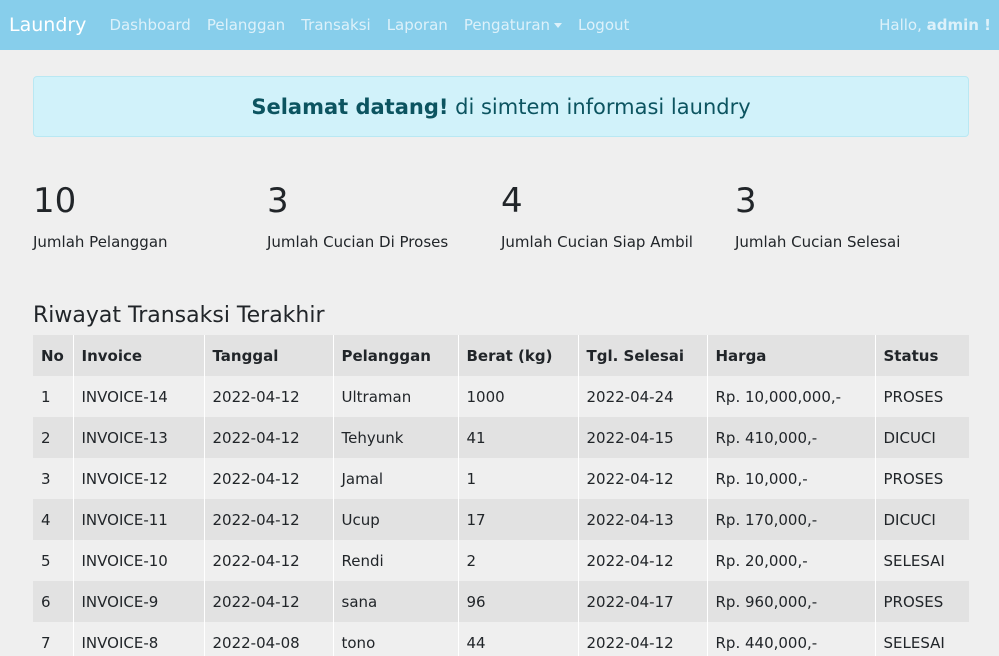 The height and width of the screenshot is (656, 999). What do you see at coordinates (922, 355) in the screenshot?
I see `column-header: Status` at bounding box center [922, 355].